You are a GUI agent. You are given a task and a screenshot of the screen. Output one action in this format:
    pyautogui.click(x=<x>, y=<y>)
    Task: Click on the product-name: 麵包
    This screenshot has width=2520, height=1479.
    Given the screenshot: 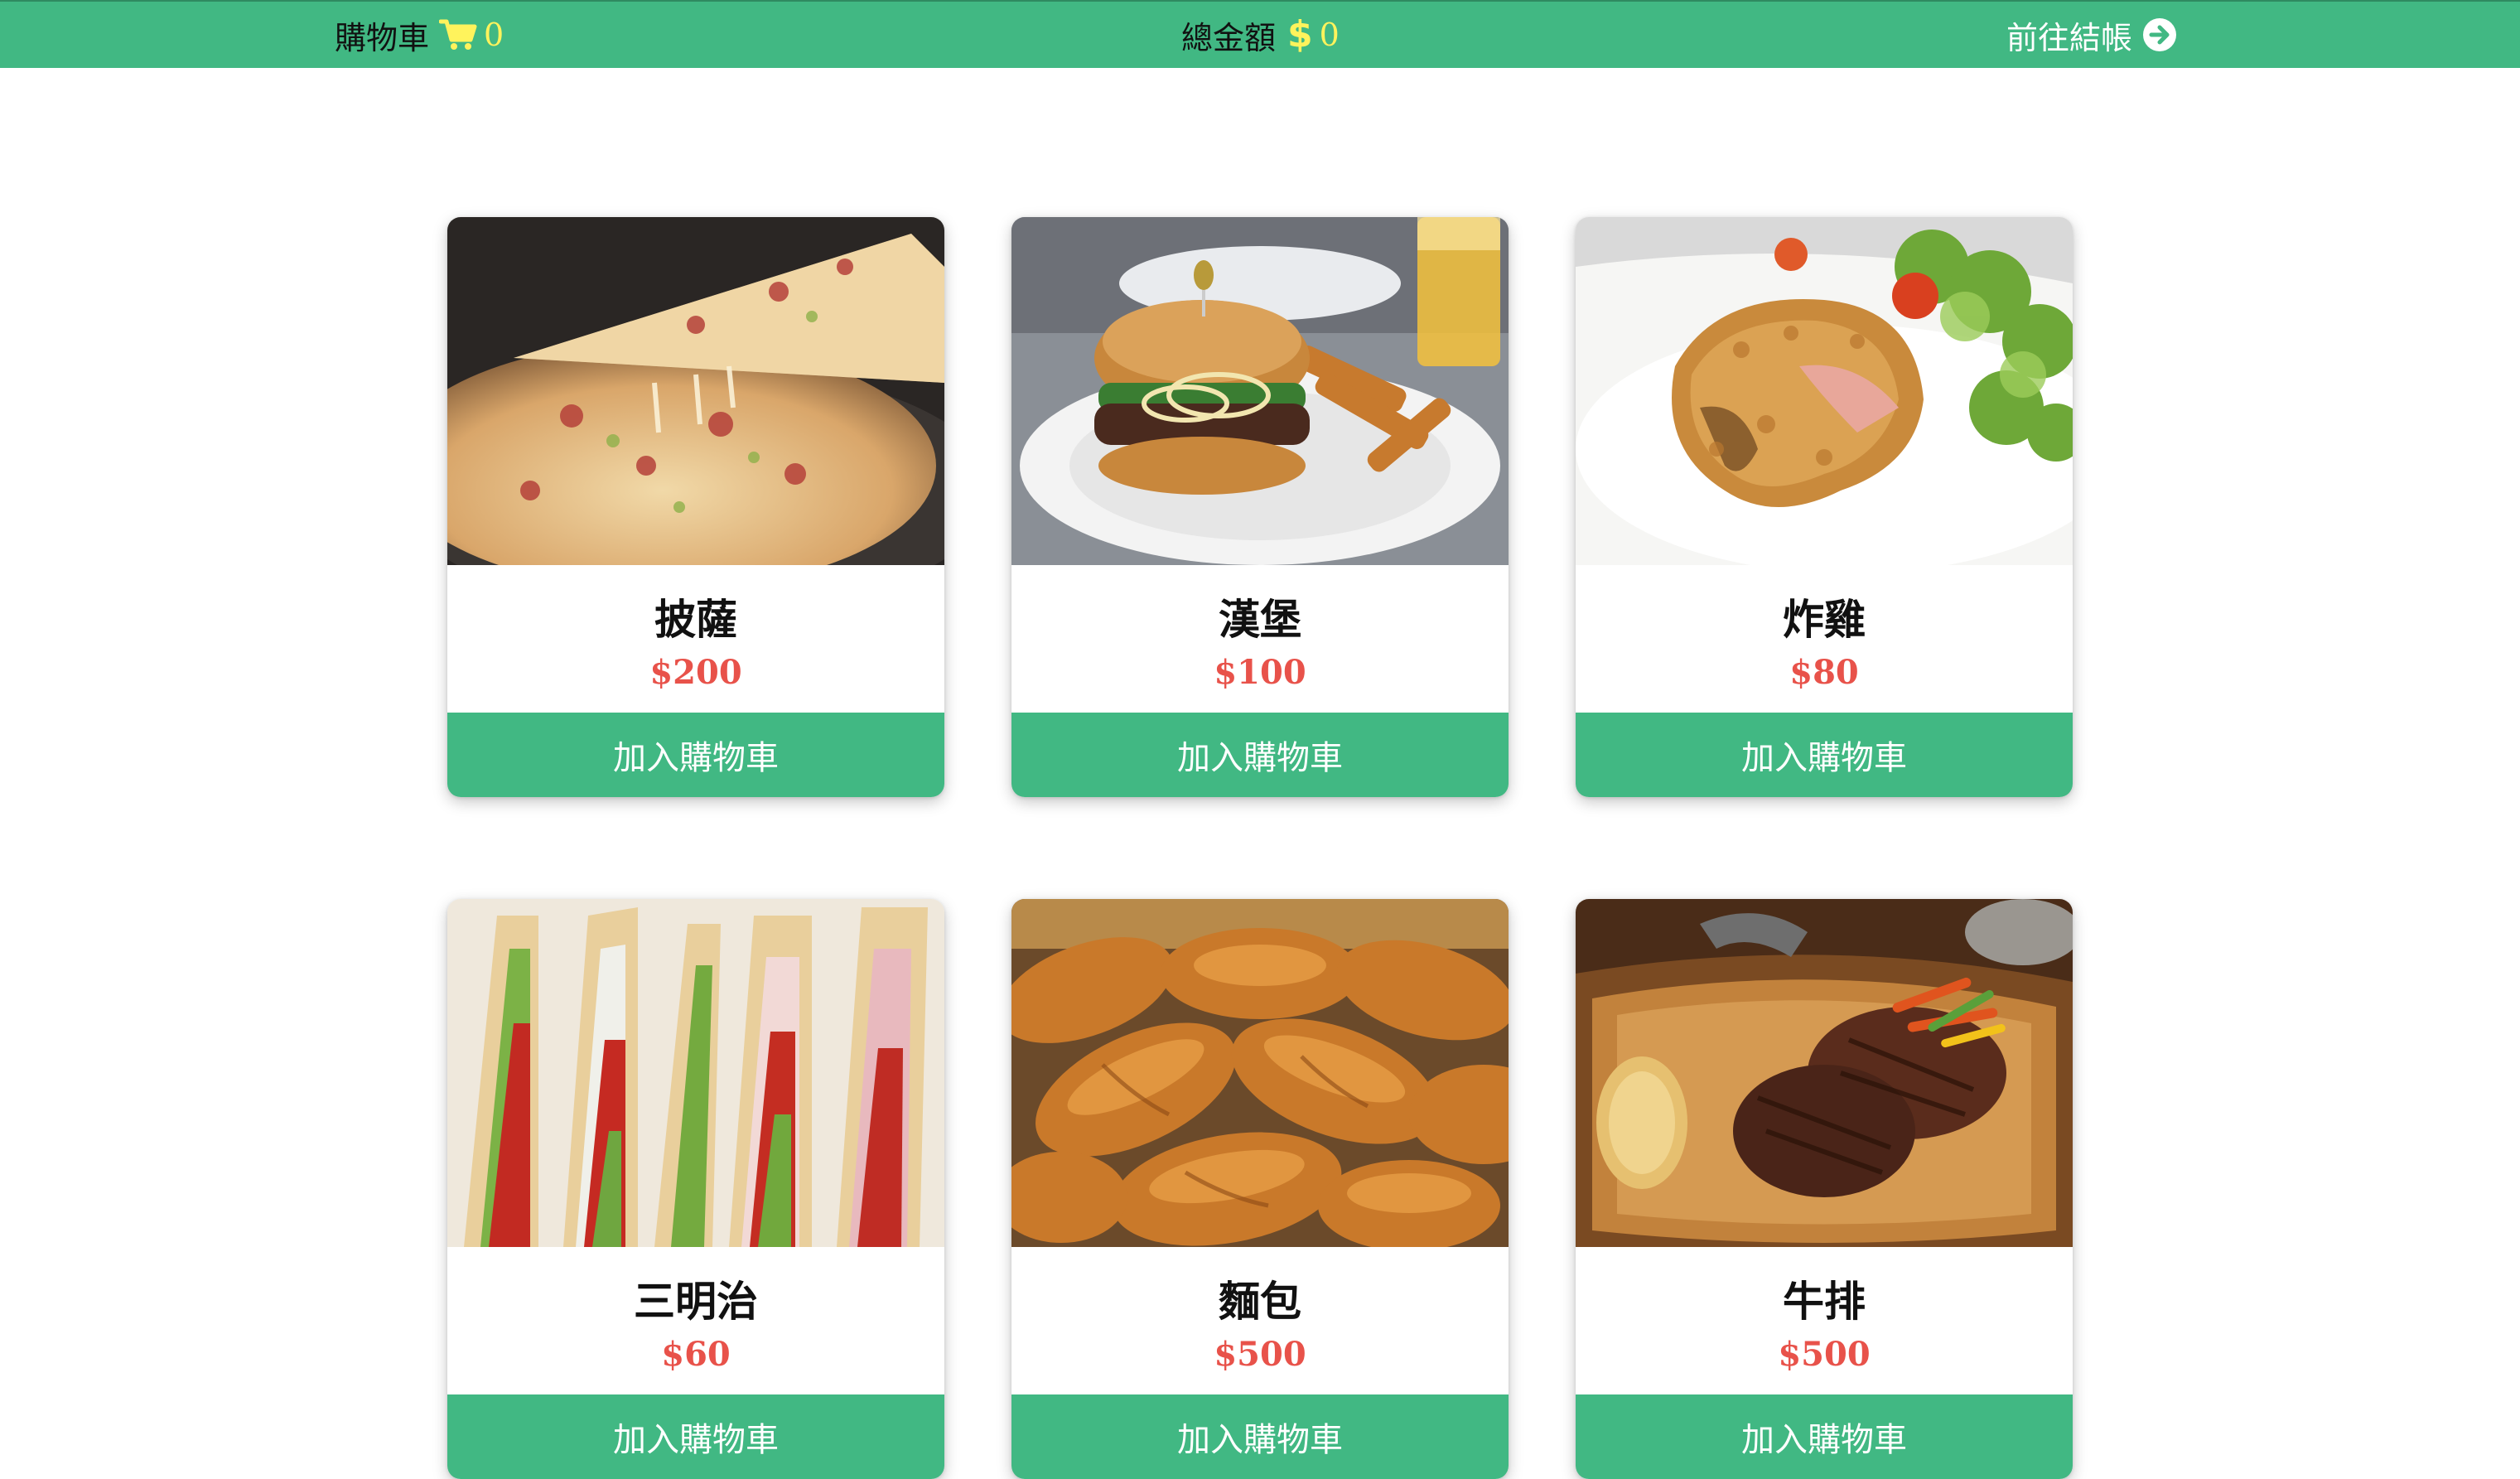 What is the action you would take?
    pyautogui.click(x=1260, y=1302)
    